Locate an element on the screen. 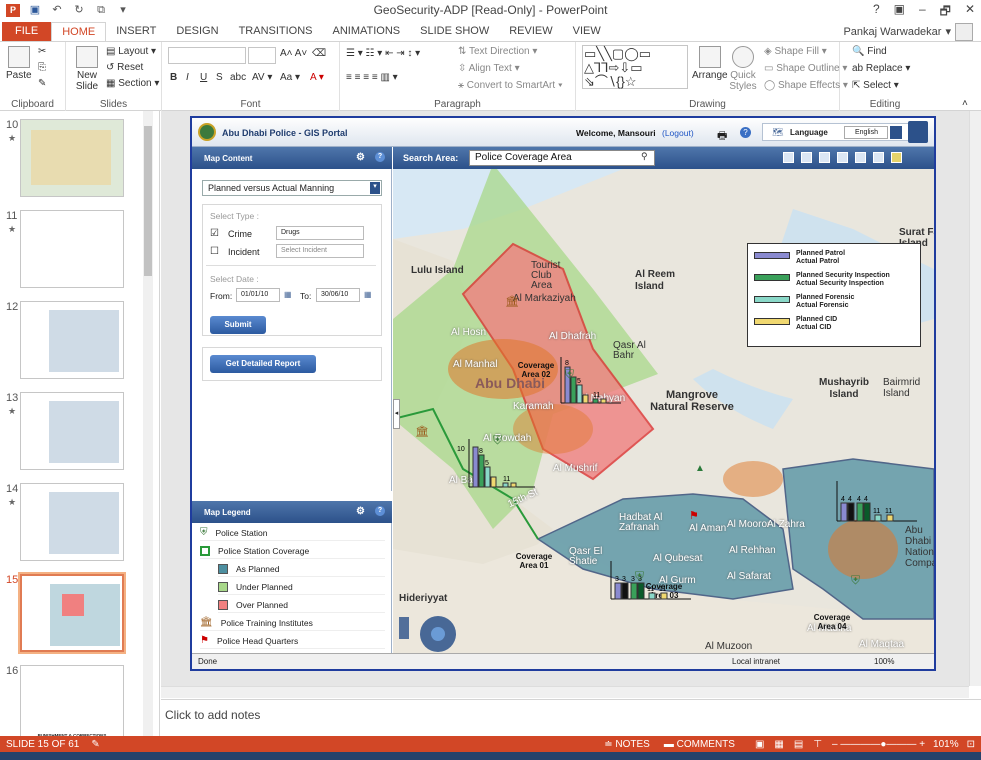 This screenshot has width=981, height=760. detailed-report-button: Get Detailed Report is located at coordinates (263, 364).